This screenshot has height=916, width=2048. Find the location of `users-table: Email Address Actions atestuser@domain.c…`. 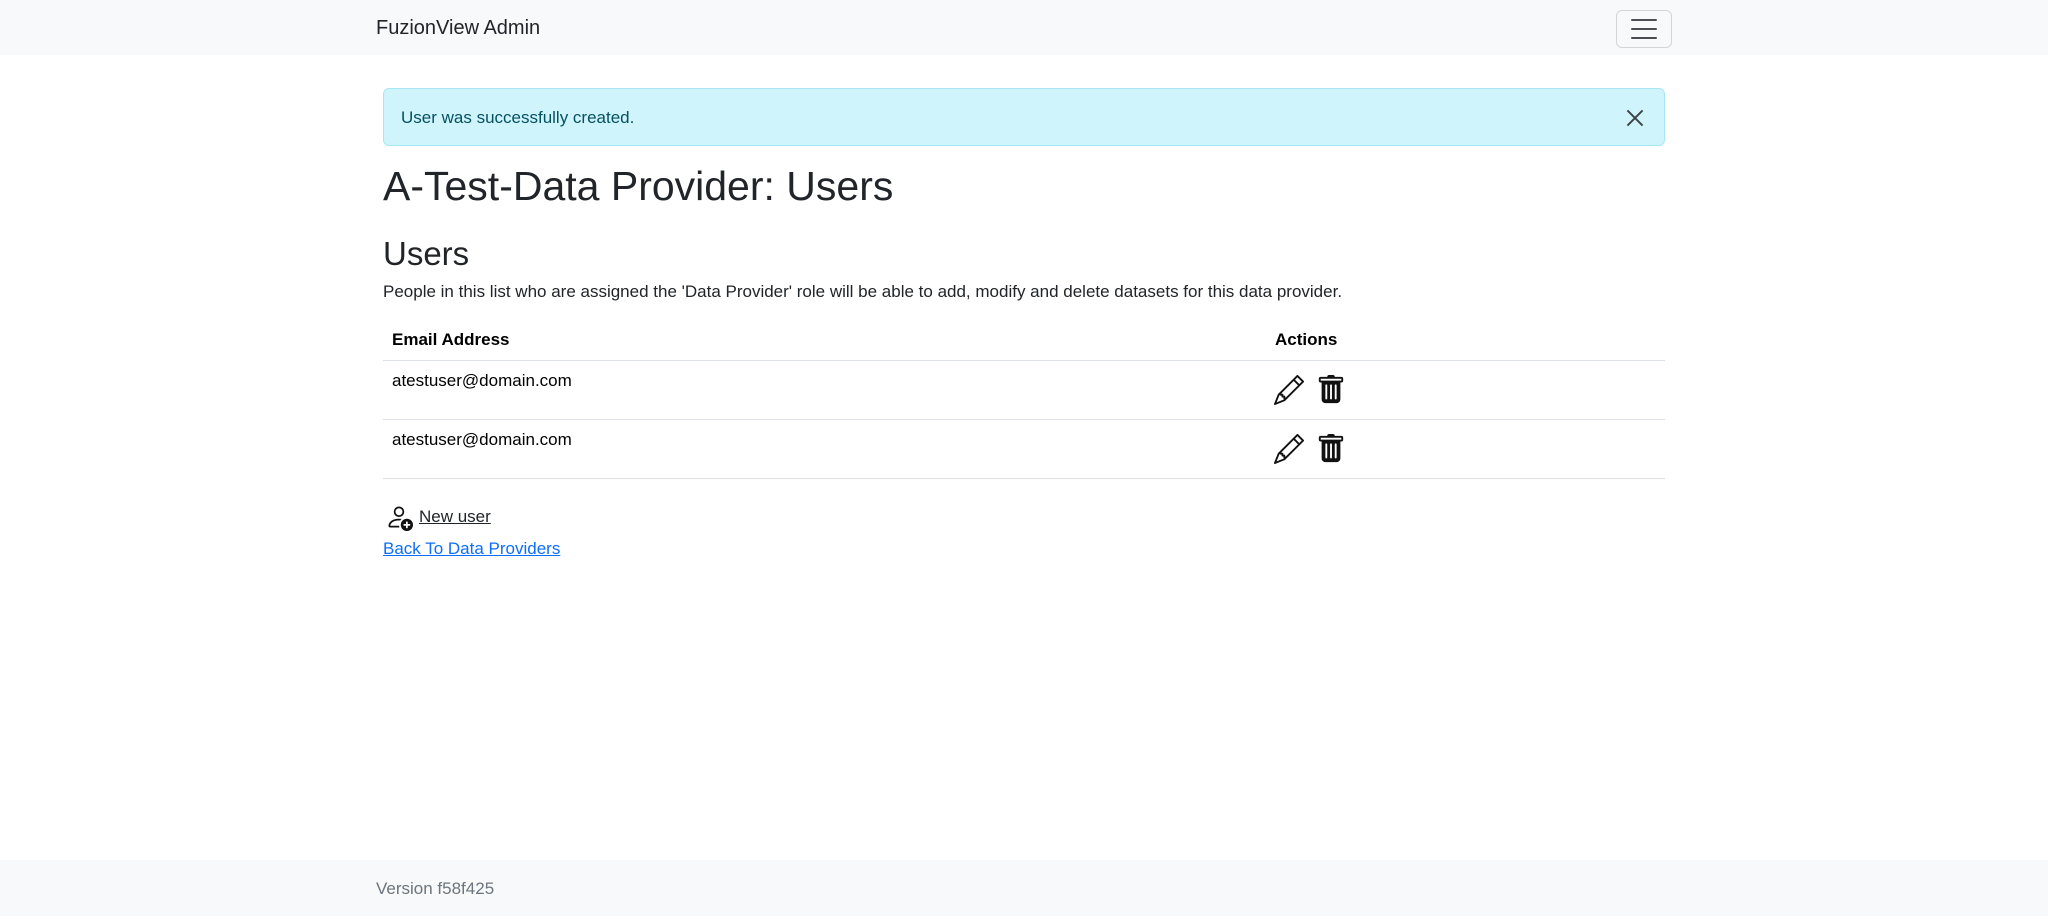

users-table: Email Address Actions atestuser@domain.c… is located at coordinates (1024, 399).